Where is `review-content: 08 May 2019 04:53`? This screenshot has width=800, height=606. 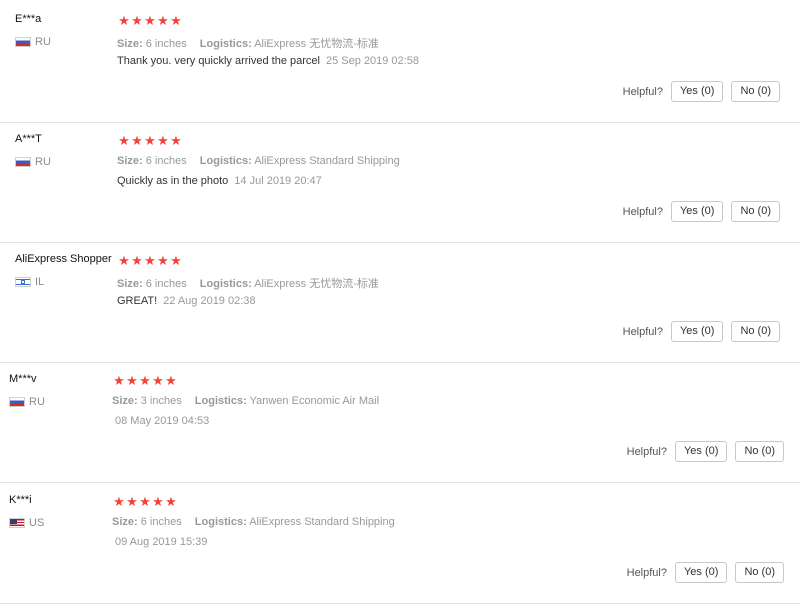 review-content: 08 May 2019 04:53 is located at coordinates (160, 421).